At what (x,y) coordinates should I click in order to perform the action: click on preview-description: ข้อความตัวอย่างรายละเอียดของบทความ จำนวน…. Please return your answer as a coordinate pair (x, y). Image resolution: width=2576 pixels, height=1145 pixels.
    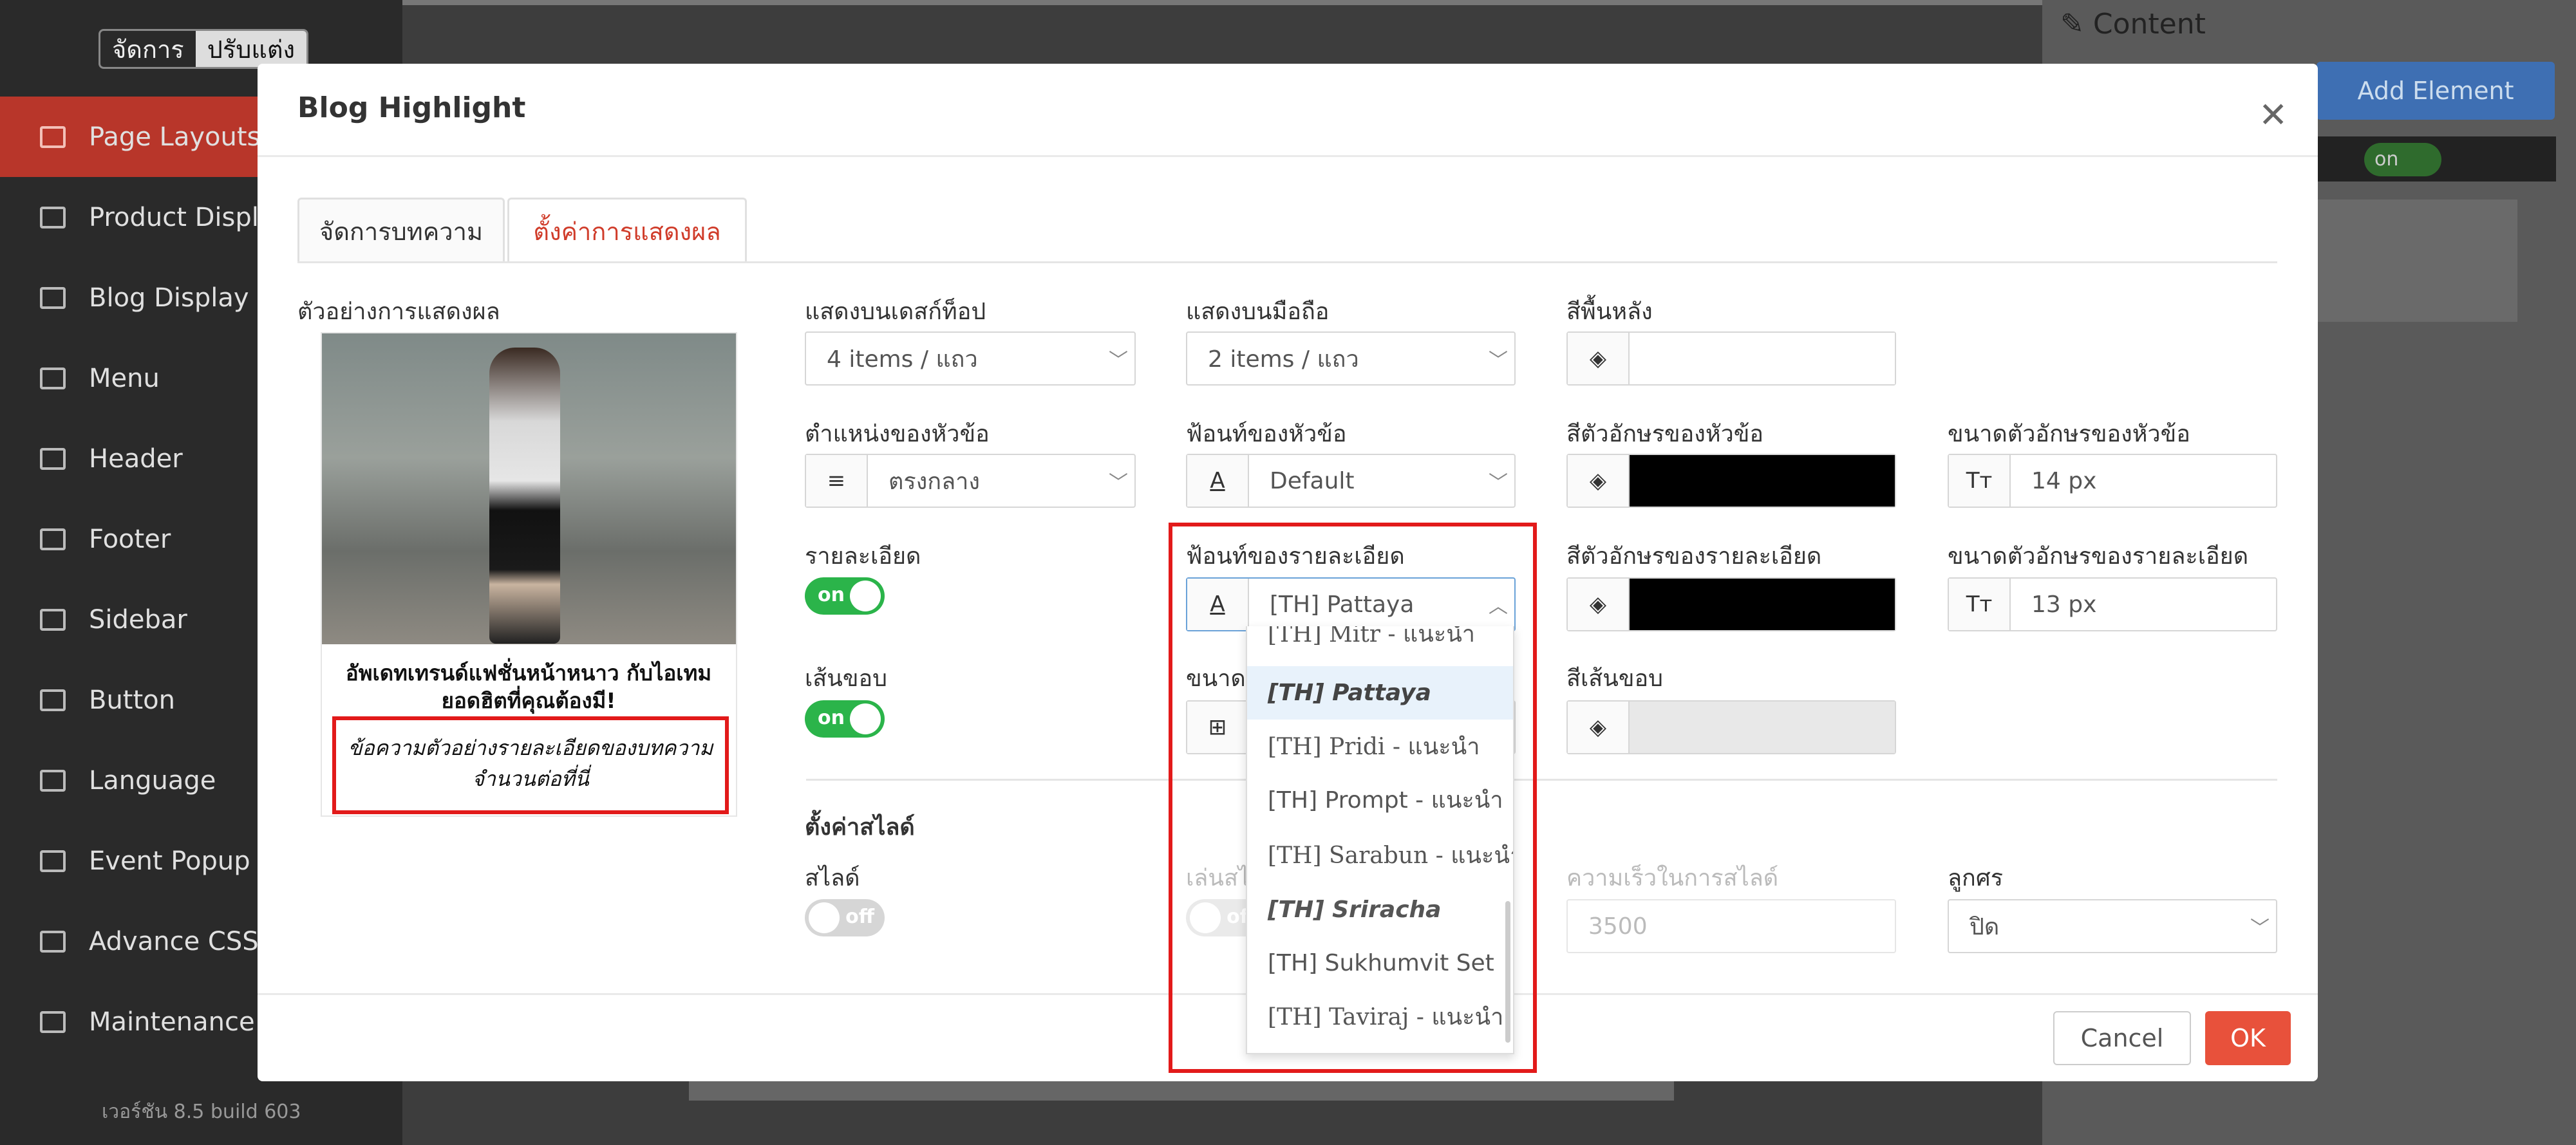
    Looking at the image, I should click on (530, 764).